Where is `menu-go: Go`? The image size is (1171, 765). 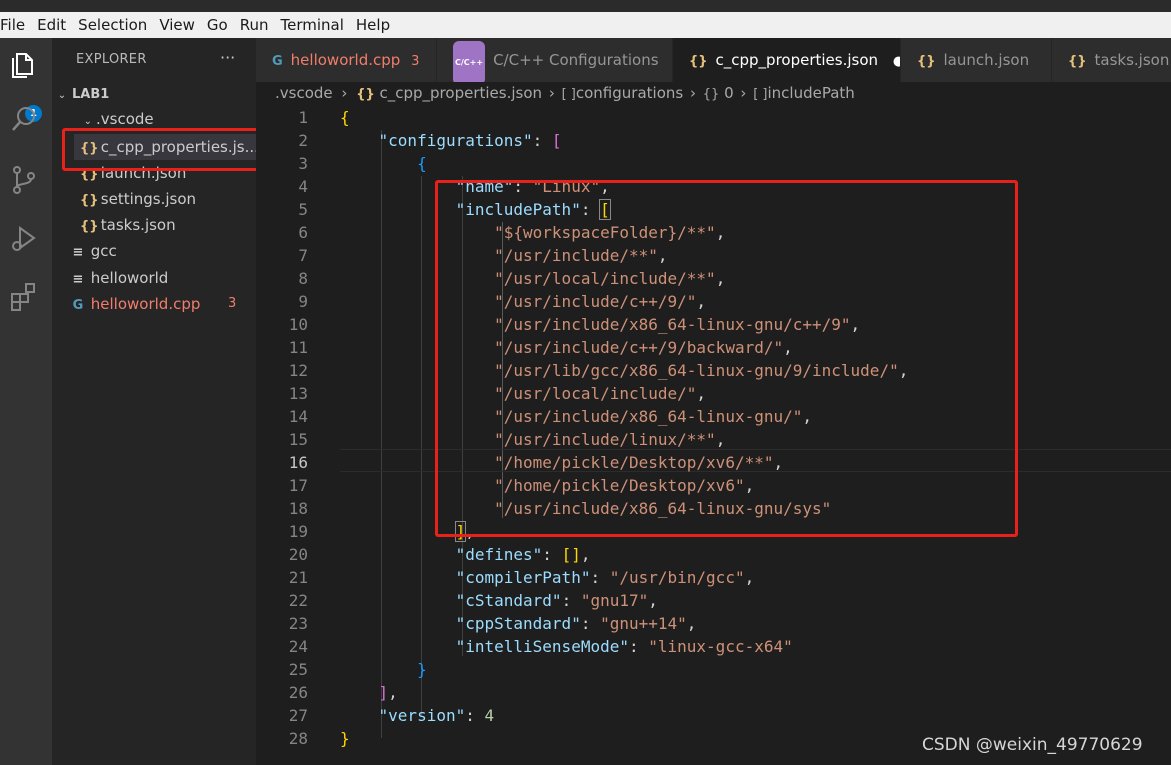
menu-go: Go is located at coordinates (220, 25).